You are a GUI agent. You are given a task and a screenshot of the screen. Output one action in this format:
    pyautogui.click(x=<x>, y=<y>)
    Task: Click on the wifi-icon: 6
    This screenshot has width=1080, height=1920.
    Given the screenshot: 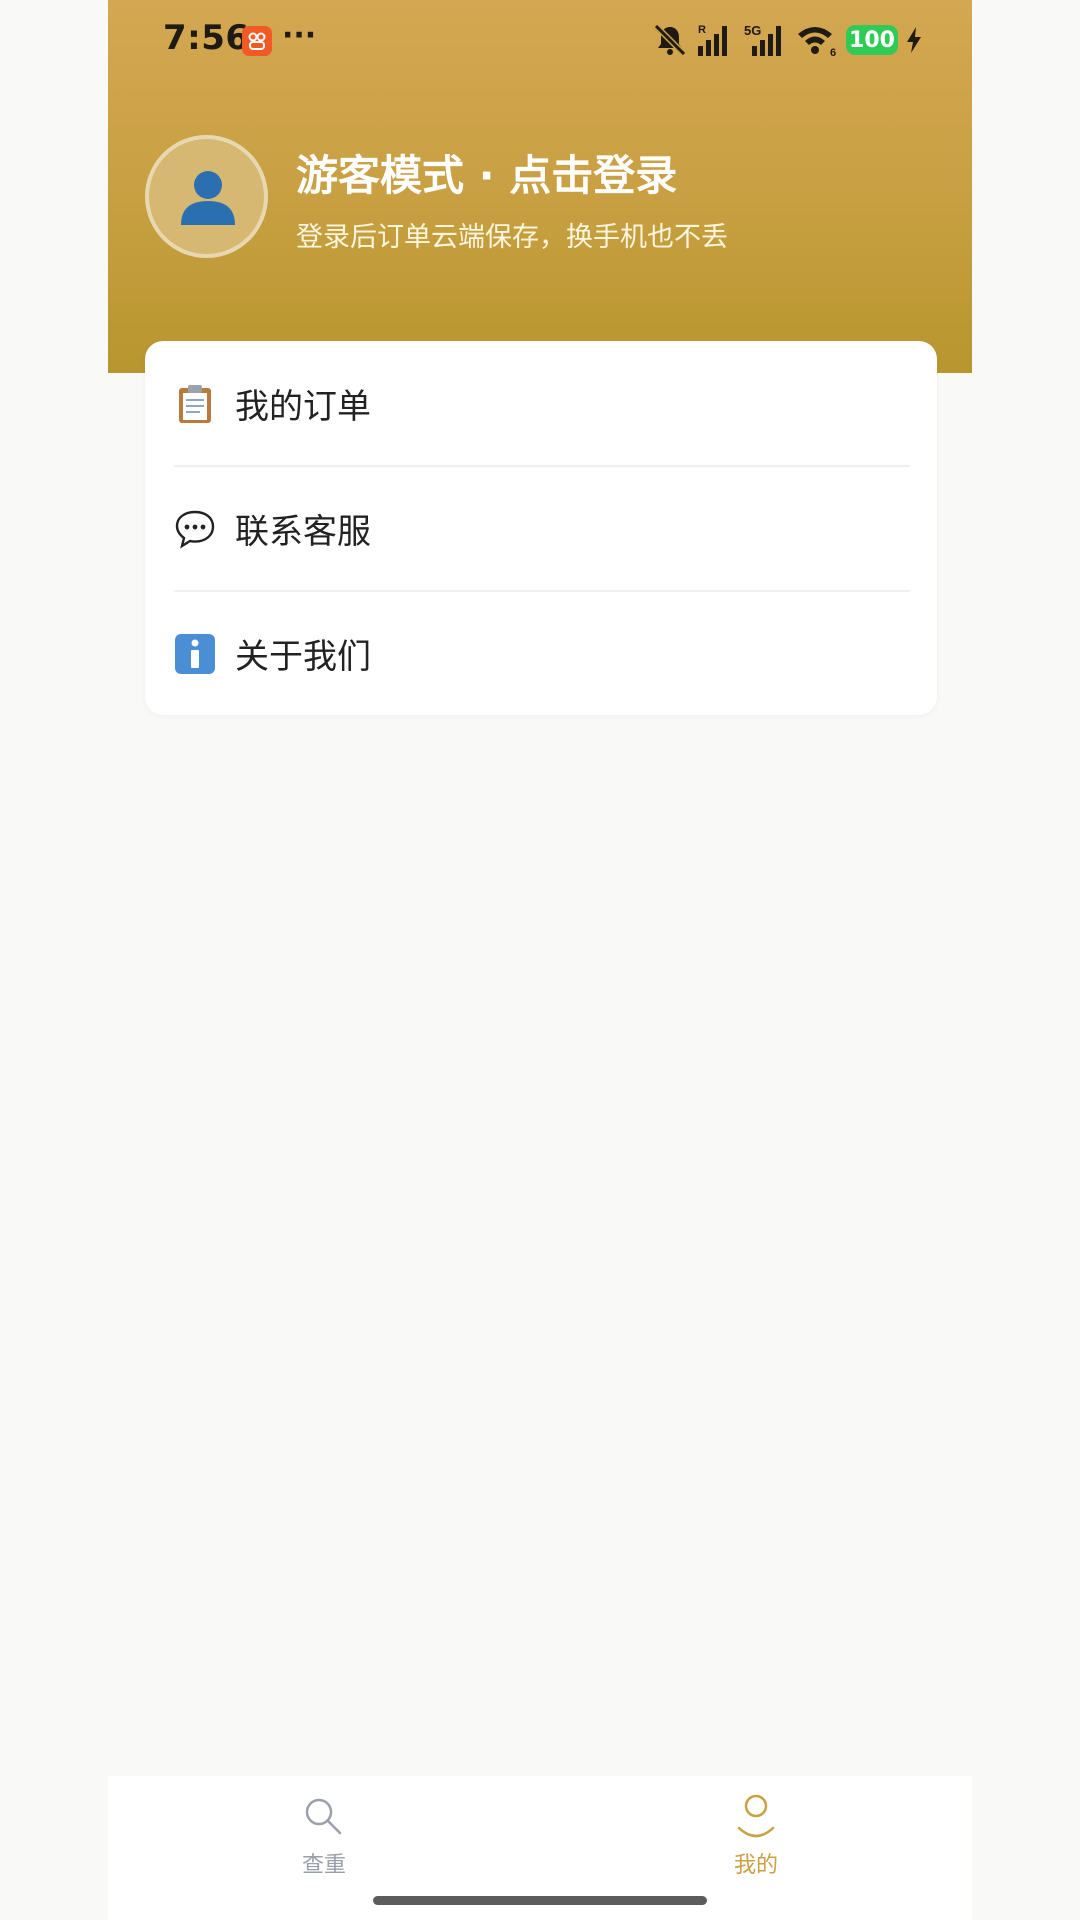 What is the action you would take?
    pyautogui.click(x=817, y=42)
    